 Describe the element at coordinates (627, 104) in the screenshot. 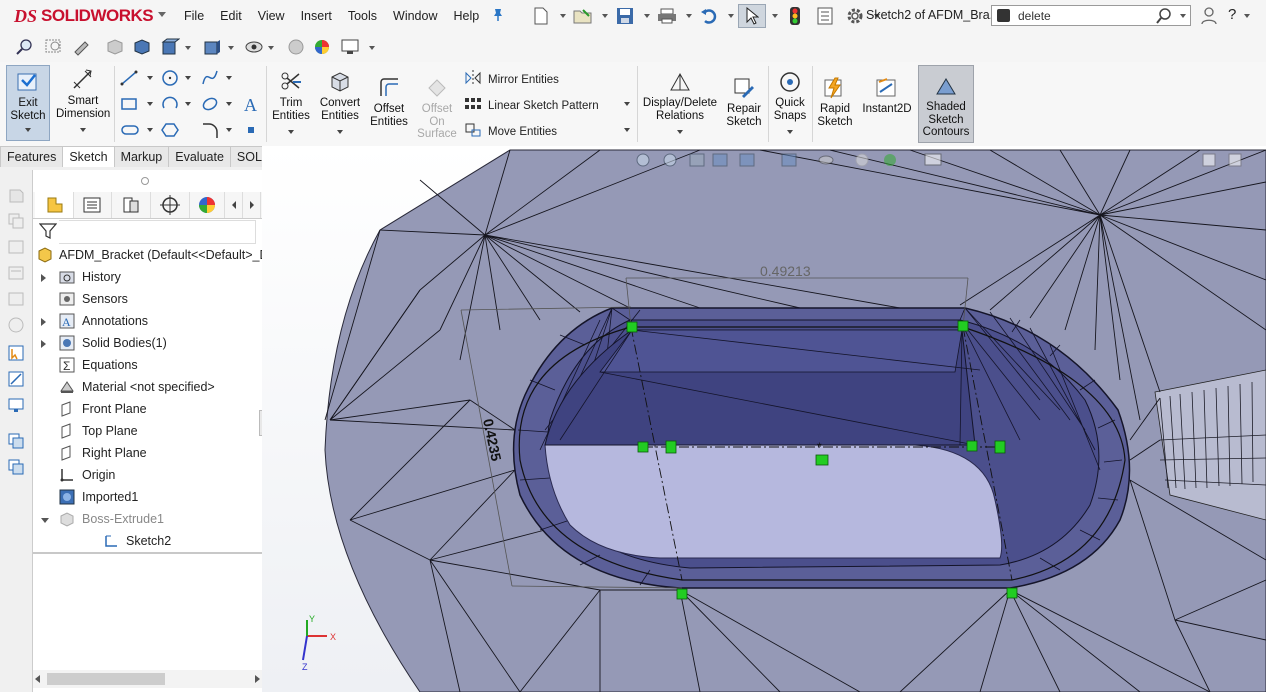

I see `linear-pattern-dropdown-icon` at that location.